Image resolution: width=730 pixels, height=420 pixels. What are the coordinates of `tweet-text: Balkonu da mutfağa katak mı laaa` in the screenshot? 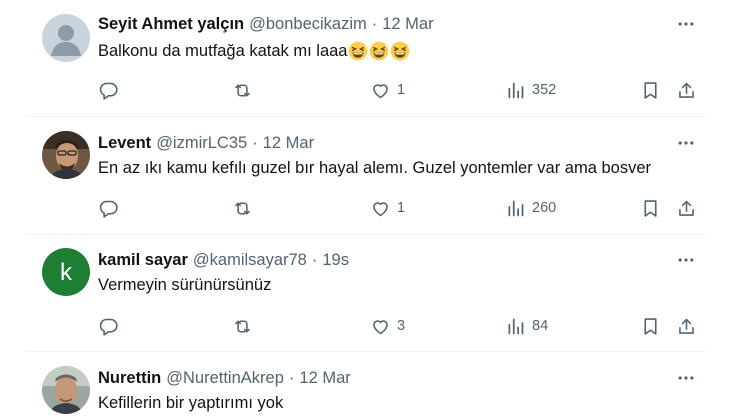 It's located at (254, 51).